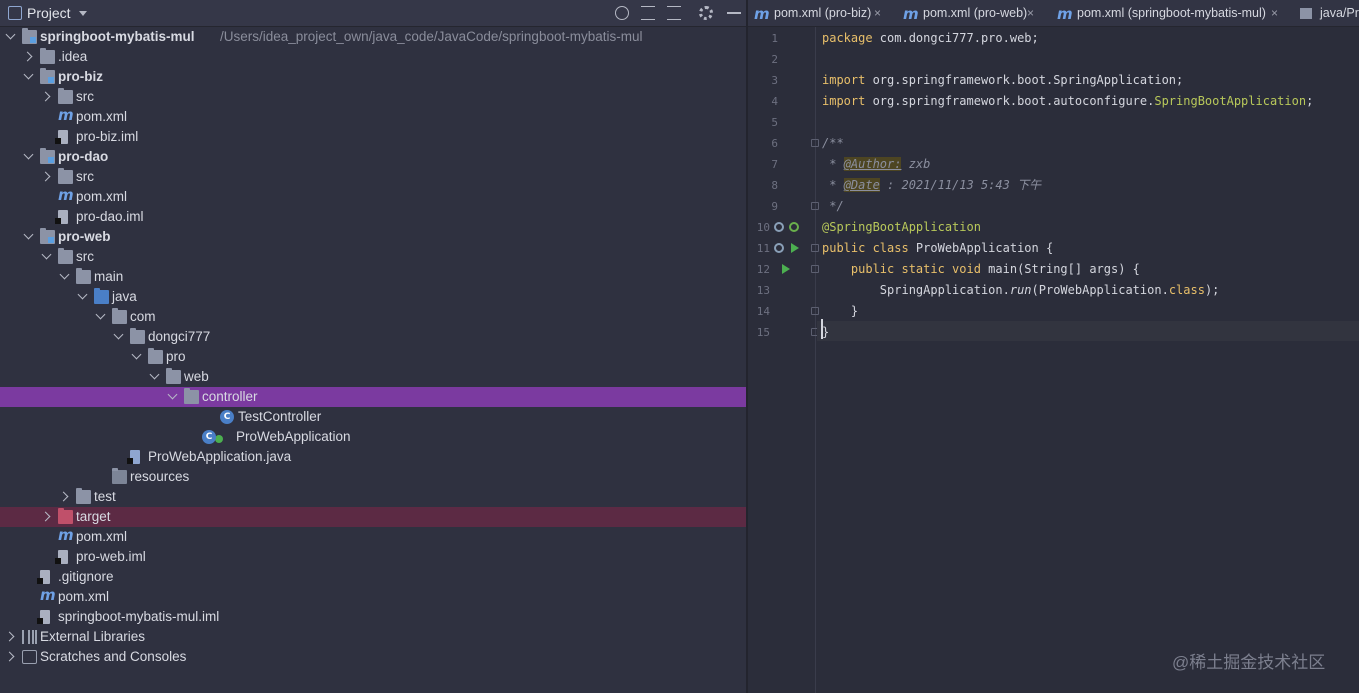 This screenshot has height=693, width=1359. What do you see at coordinates (1060, 269) in the screenshot?
I see `code-token: main(String[] args) {` at bounding box center [1060, 269].